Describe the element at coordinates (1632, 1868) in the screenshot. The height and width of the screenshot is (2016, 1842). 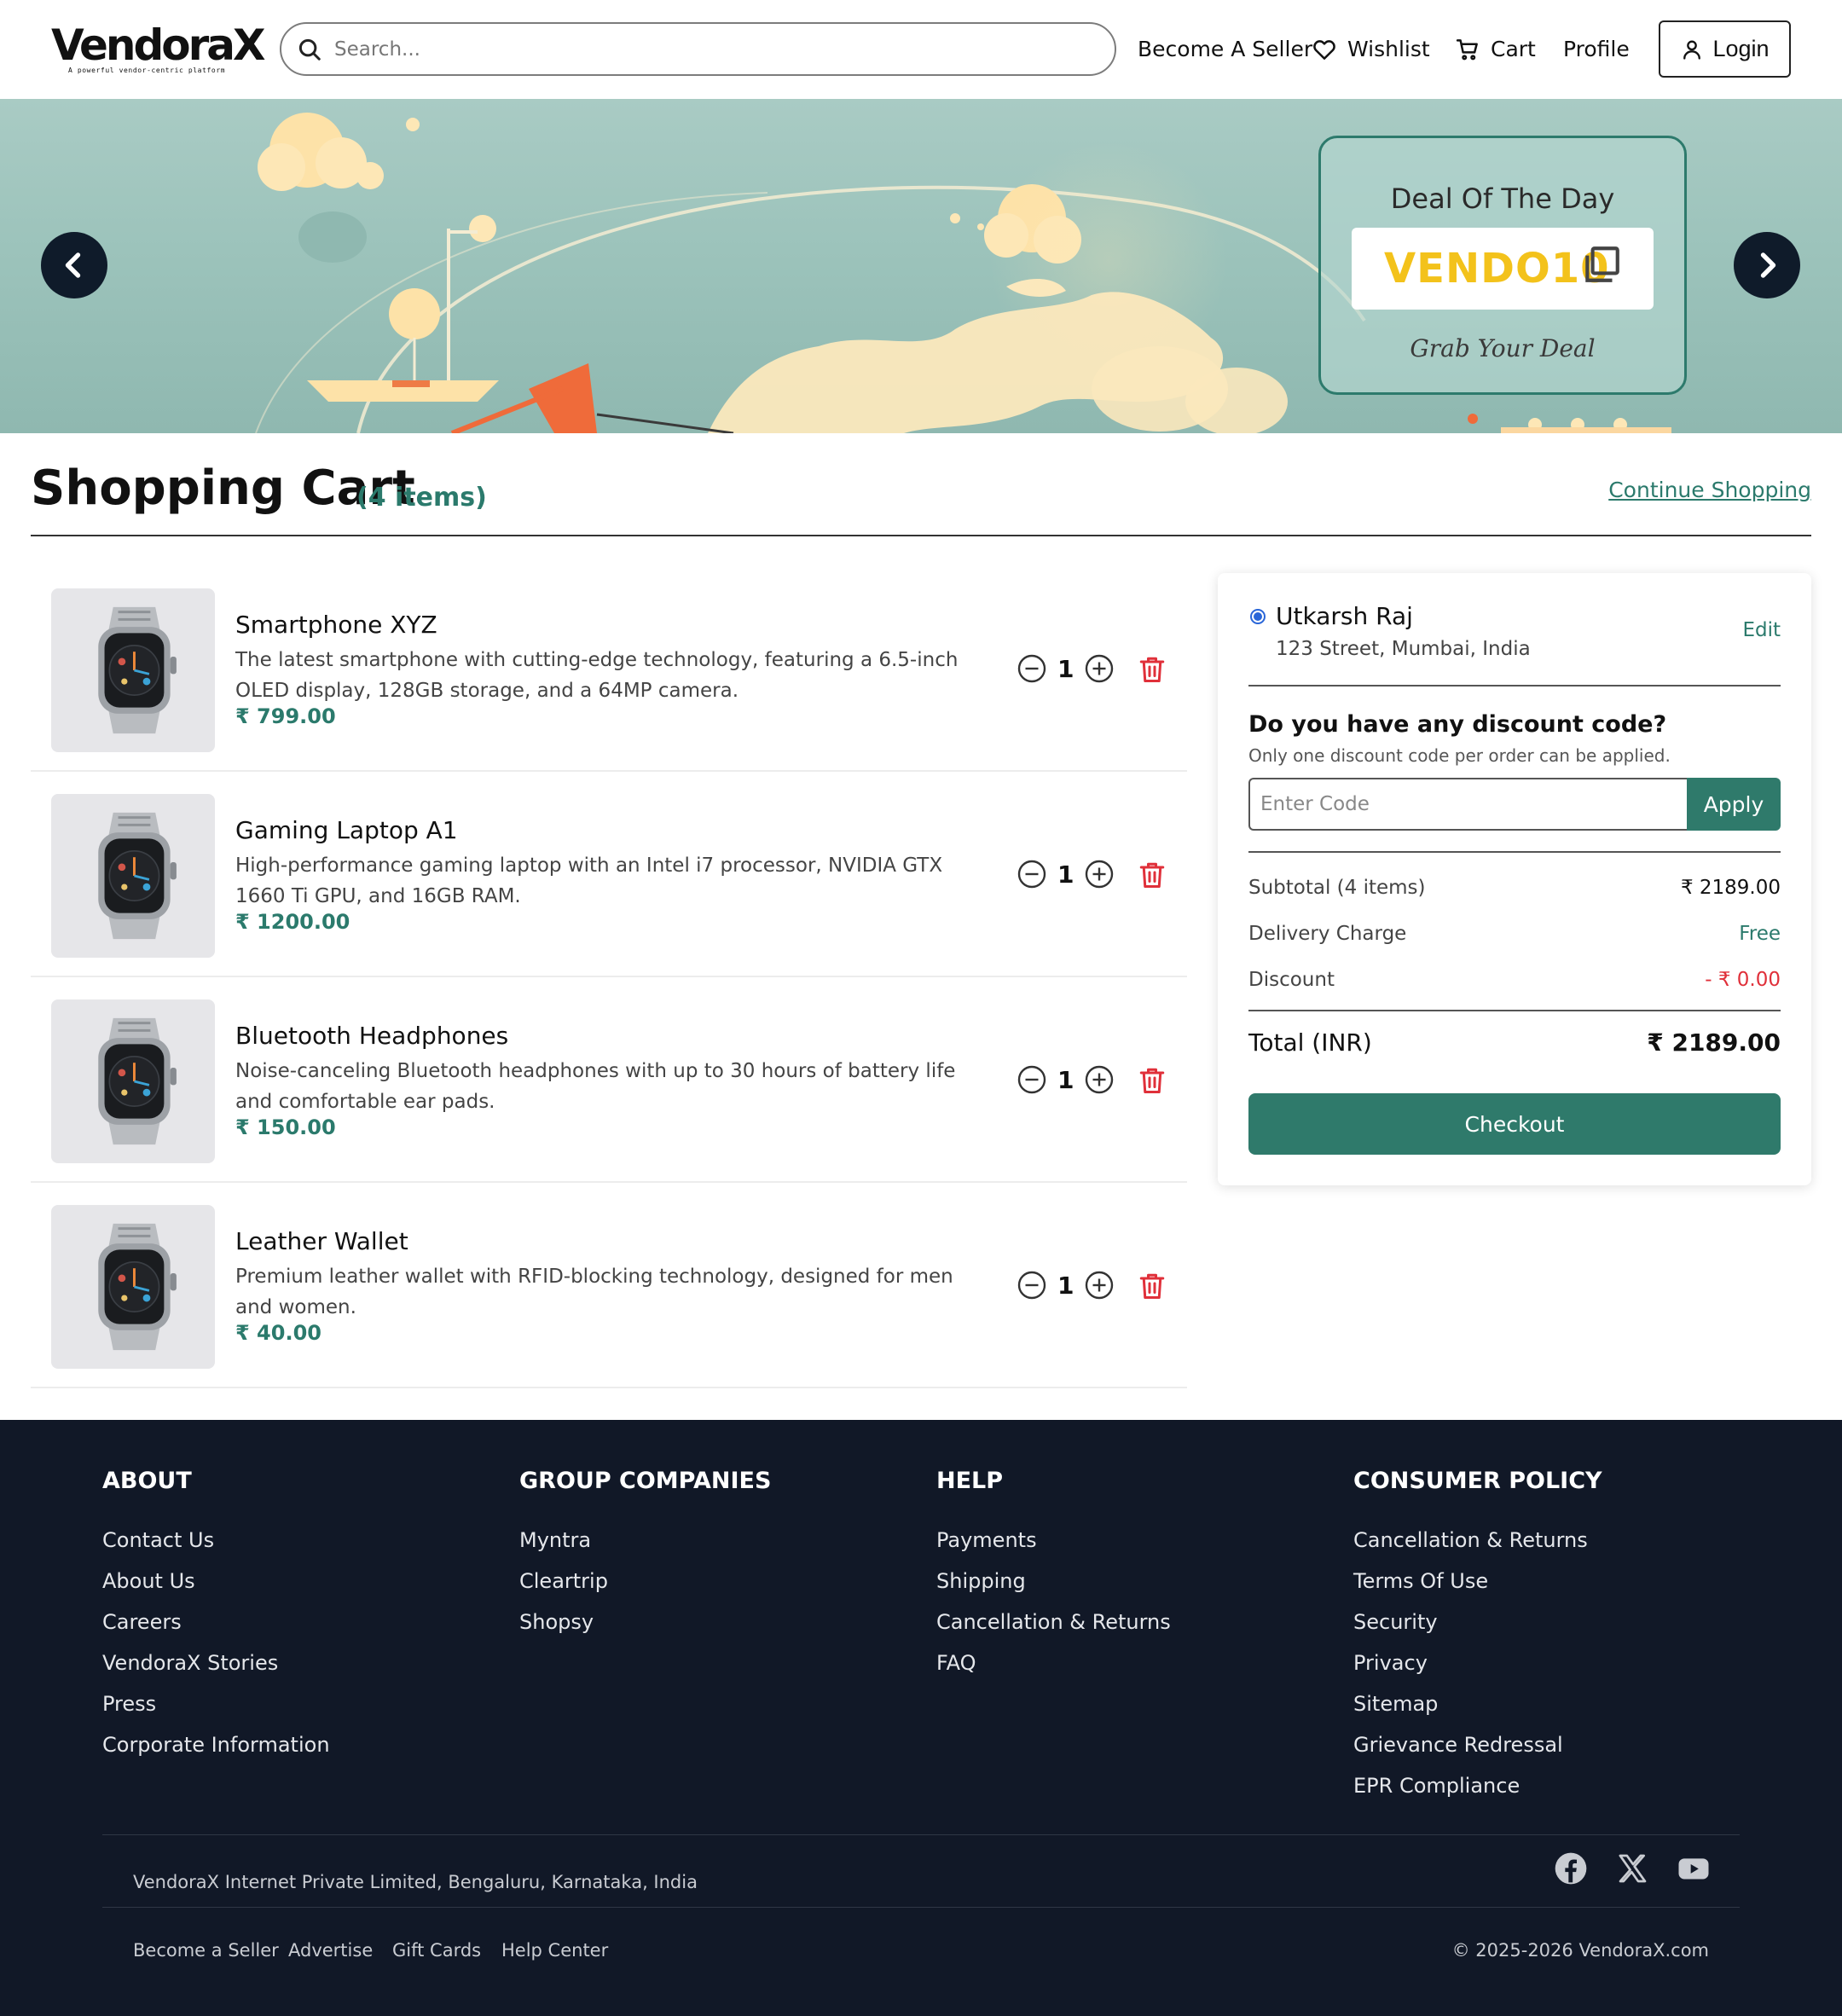
I see `x-icon` at that location.